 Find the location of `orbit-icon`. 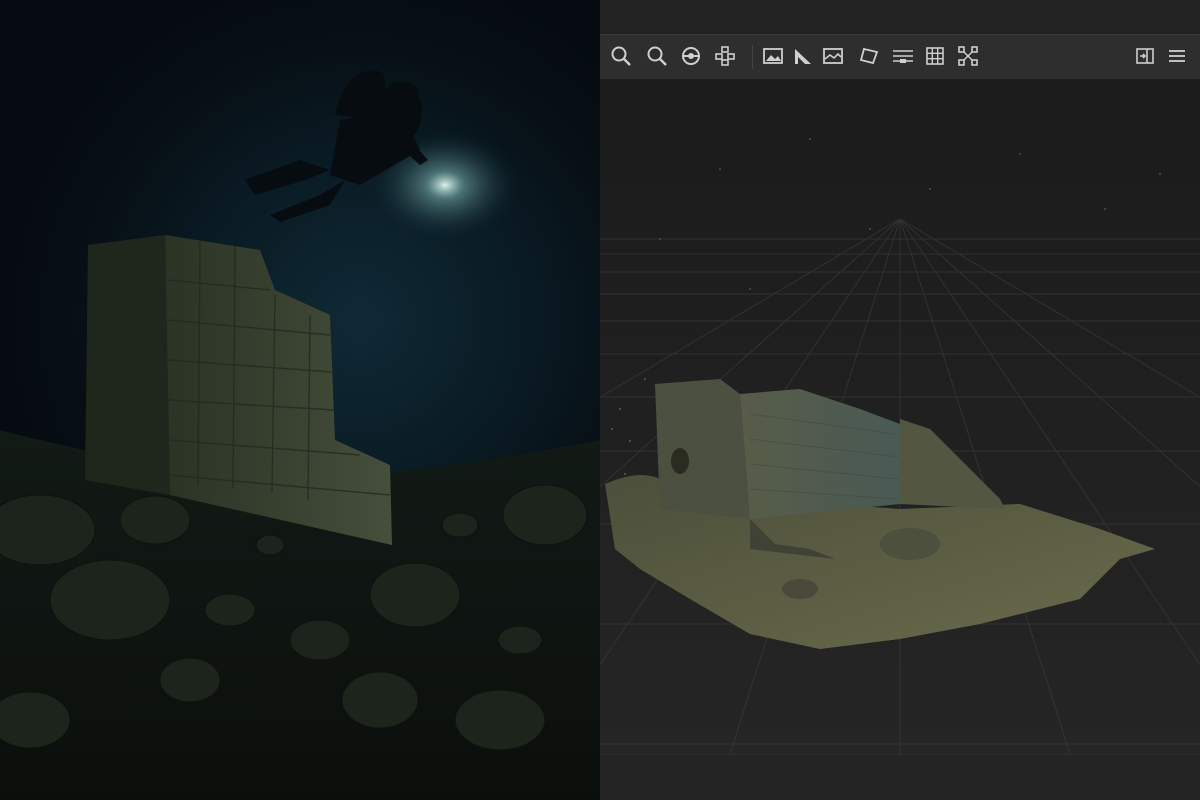

orbit-icon is located at coordinates (691, 56).